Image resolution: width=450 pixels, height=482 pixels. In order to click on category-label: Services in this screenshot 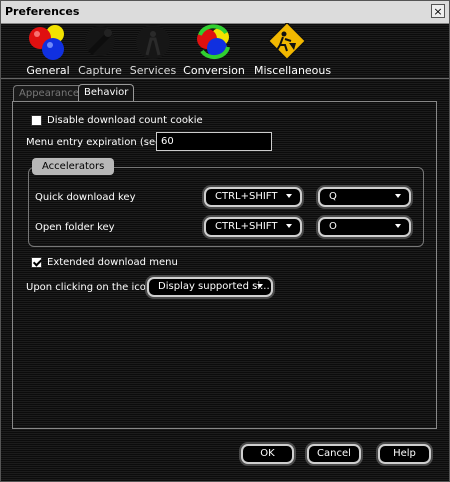, I will do `click(153, 70)`.